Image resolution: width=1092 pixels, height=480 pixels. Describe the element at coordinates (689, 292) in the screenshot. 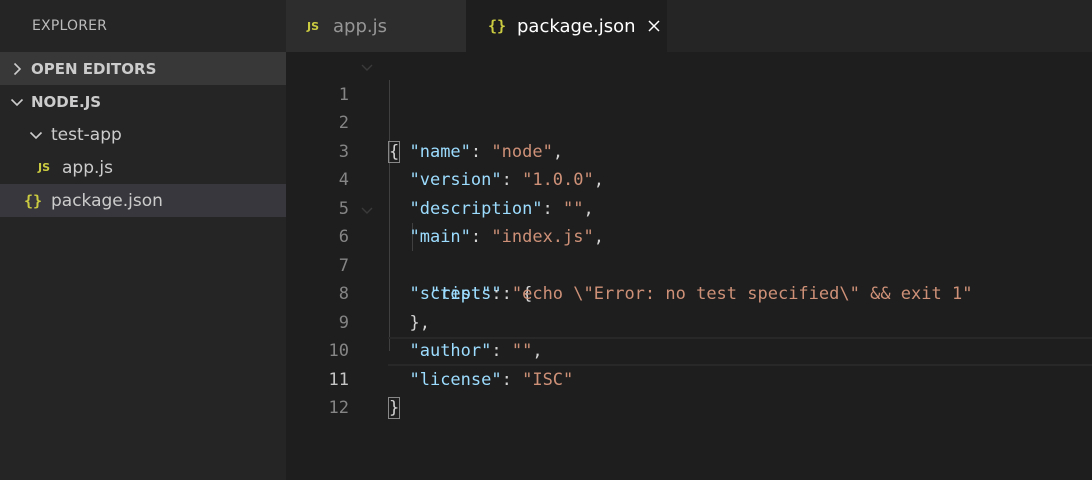

I see `code-line: 8 },` at that location.